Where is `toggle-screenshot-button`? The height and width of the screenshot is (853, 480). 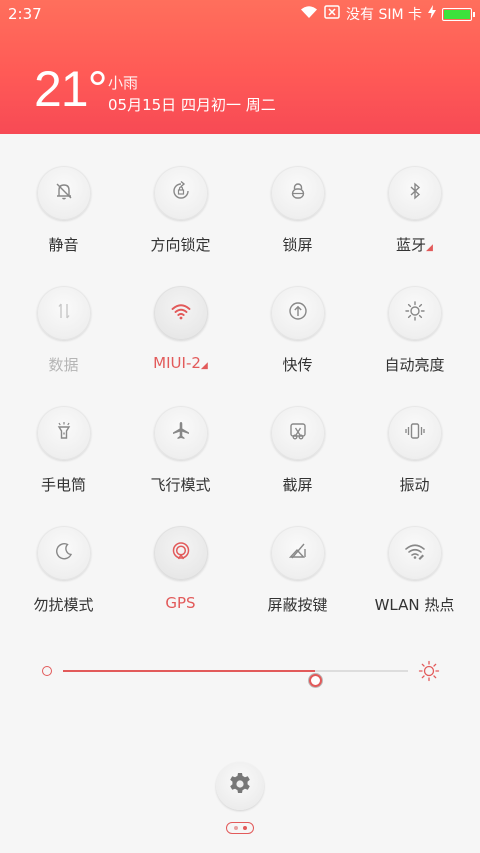
toggle-screenshot-button is located at coordinates (297, 433).